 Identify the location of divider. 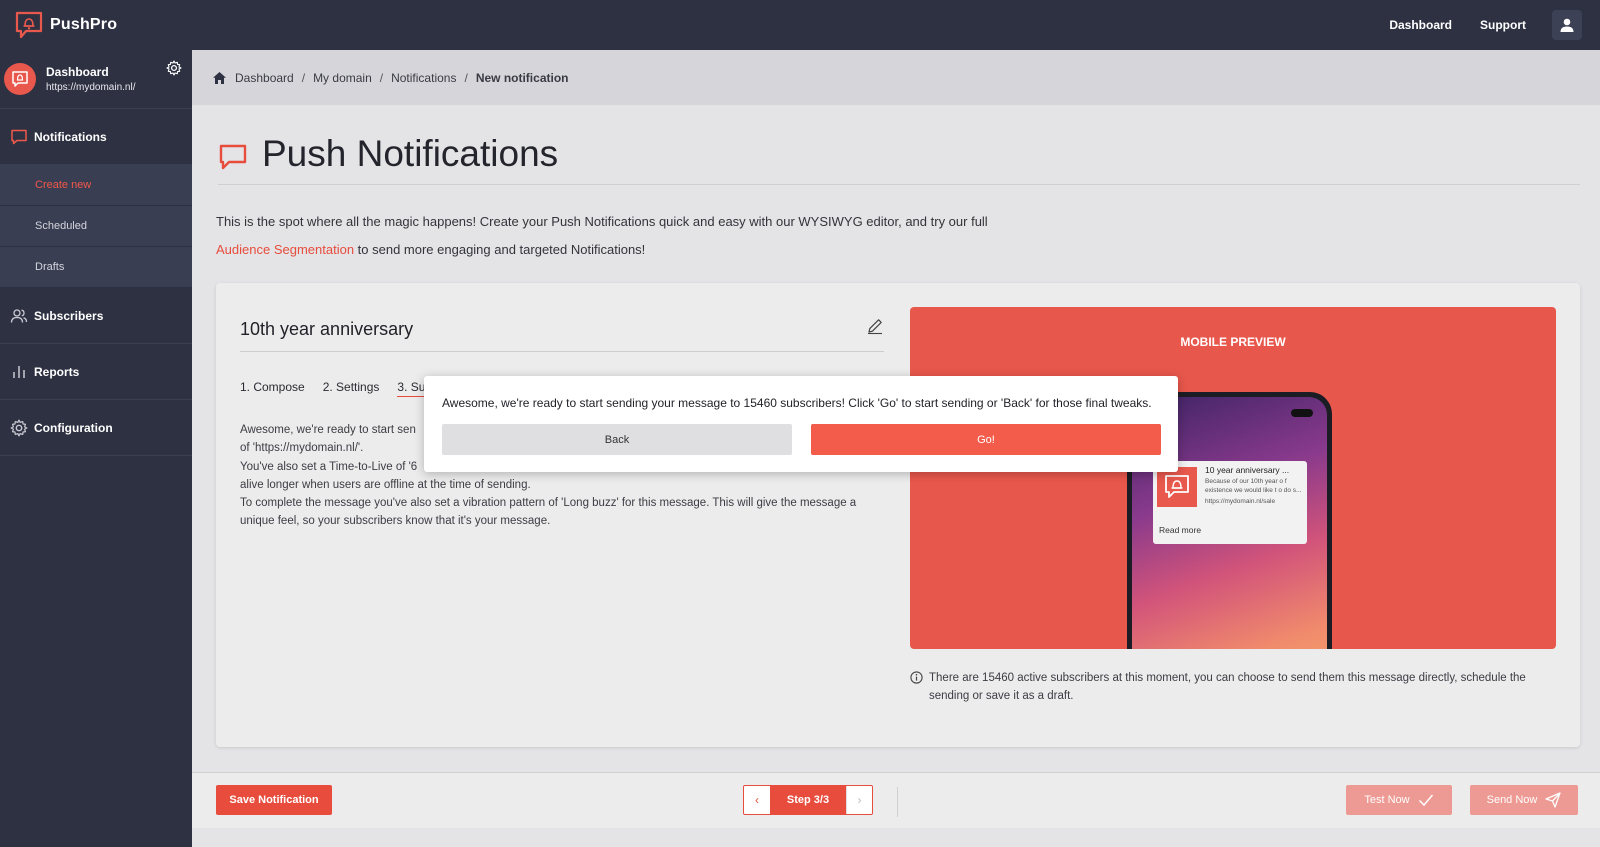
(897, 802).